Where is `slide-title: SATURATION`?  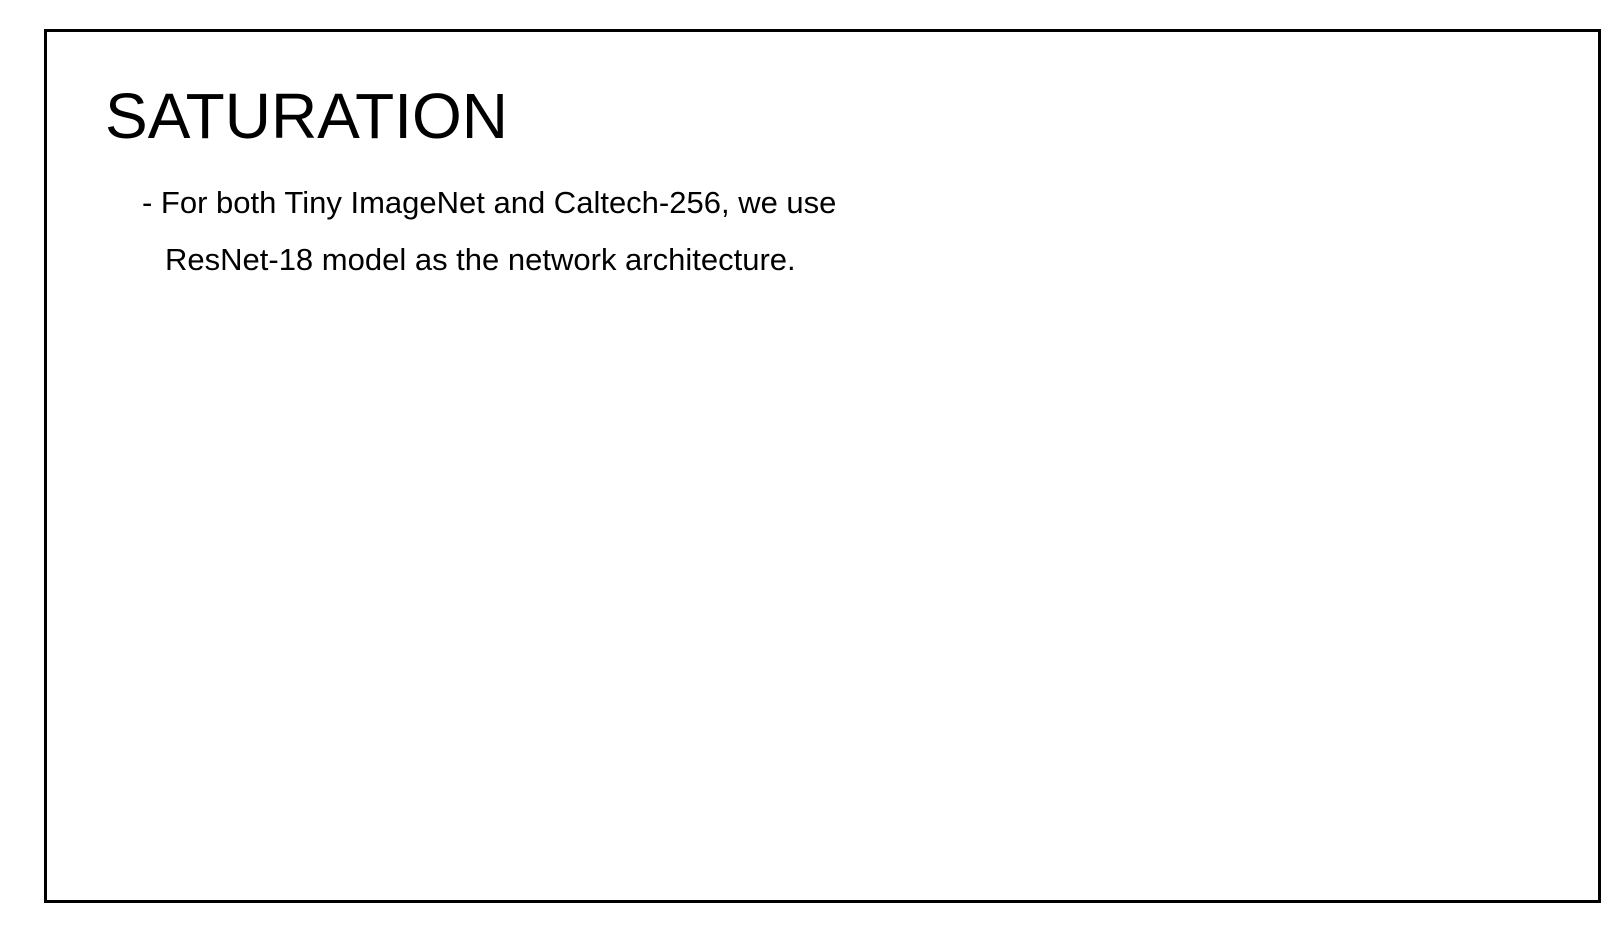
slide-title: SATURATION is located at coordinates (306, 116).